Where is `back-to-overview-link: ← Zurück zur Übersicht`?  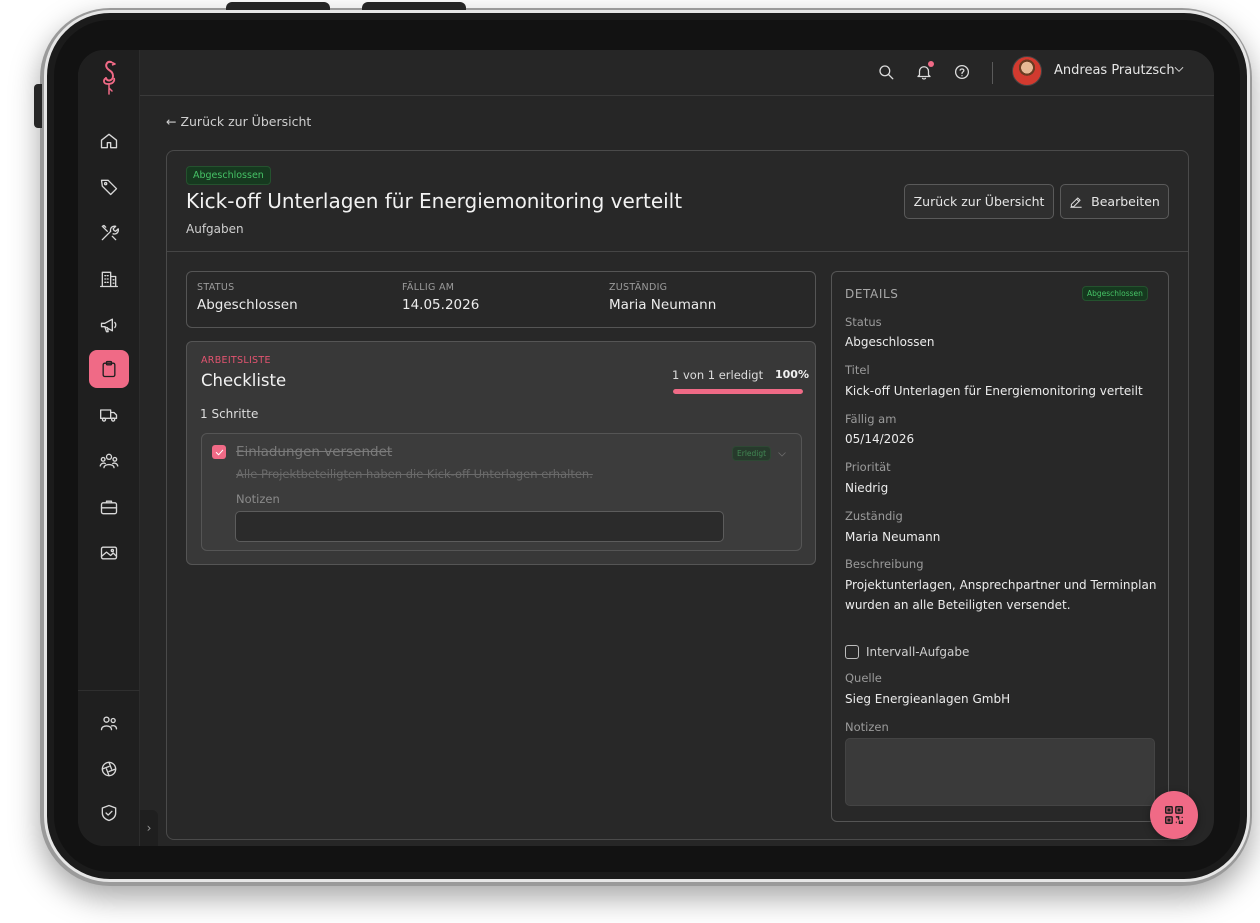 back-to-overview-link: ← Zurück zur Übersicht is located at coordinates (238, 121).